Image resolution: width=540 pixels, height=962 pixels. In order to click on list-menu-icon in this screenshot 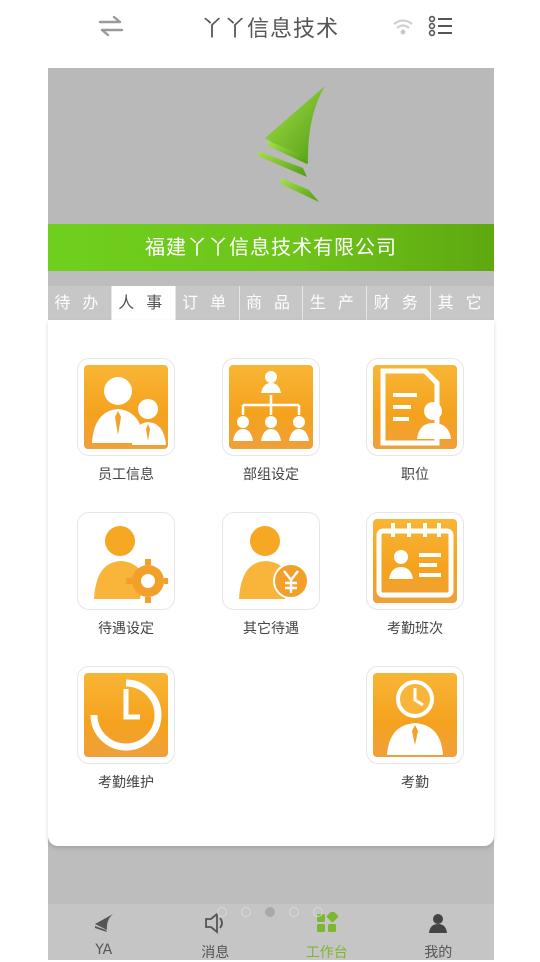, I will do `click(441, 26)`.